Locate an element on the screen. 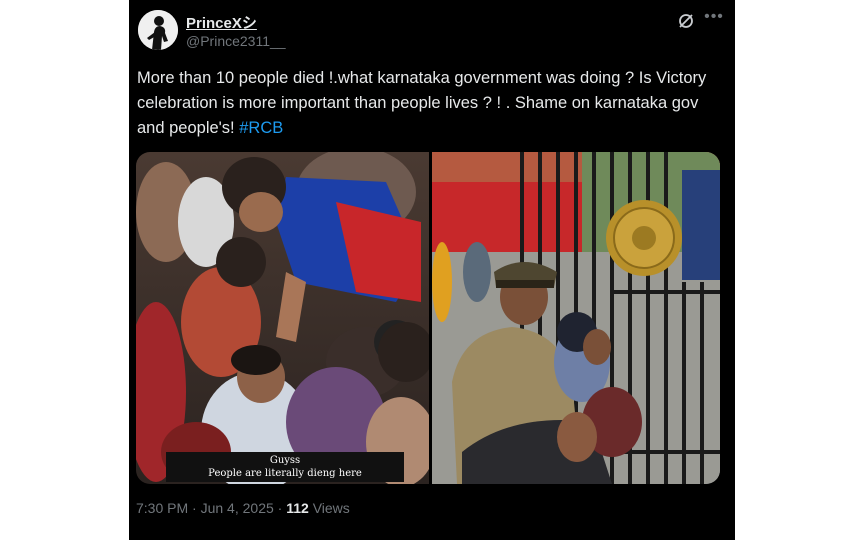  post-meta: 7:30 PM · Jun 4, 2025 · 112 Views is located at coordinates (243, 508).